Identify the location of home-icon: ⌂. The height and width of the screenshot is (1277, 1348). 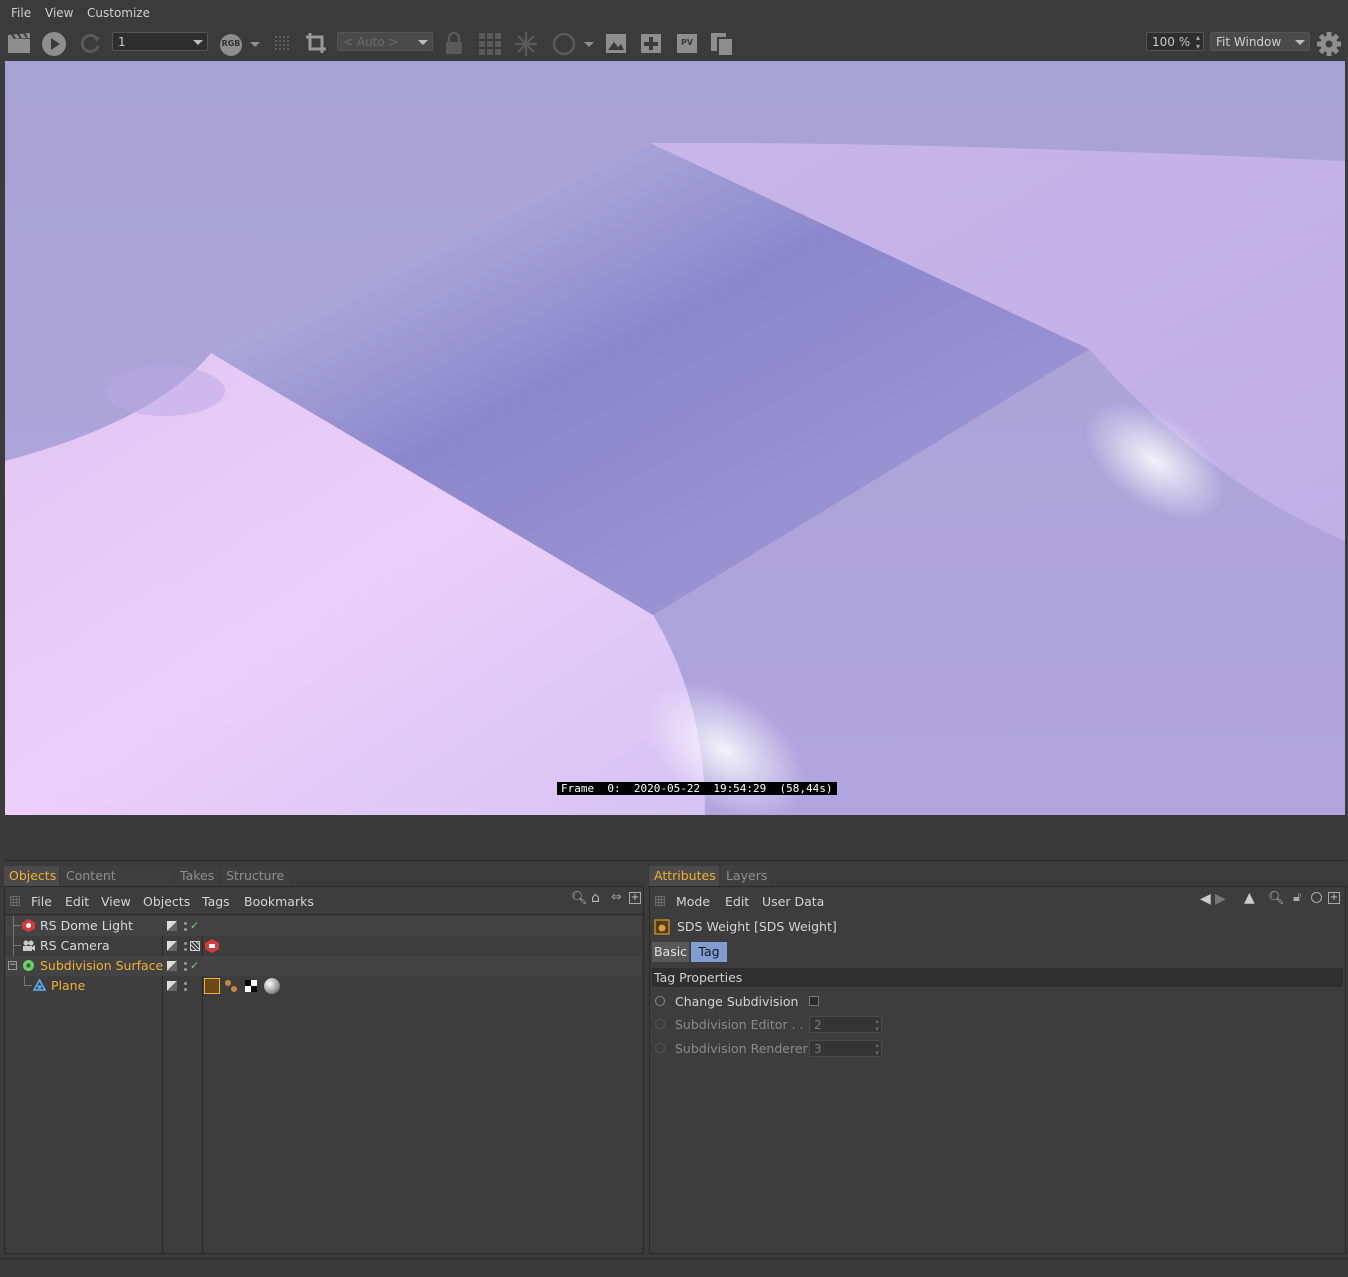
(595, 898).